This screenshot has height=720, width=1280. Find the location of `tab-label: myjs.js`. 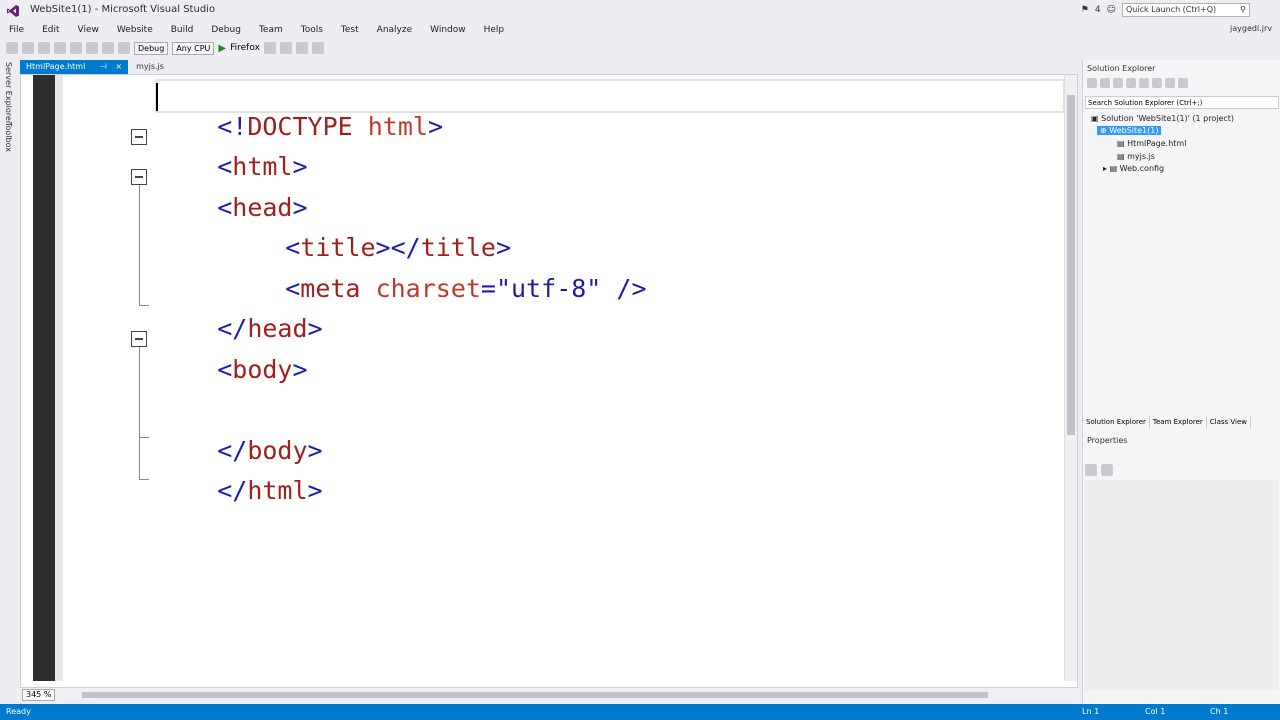

tab-label: myjs.js is located at coordinates (150, 66).